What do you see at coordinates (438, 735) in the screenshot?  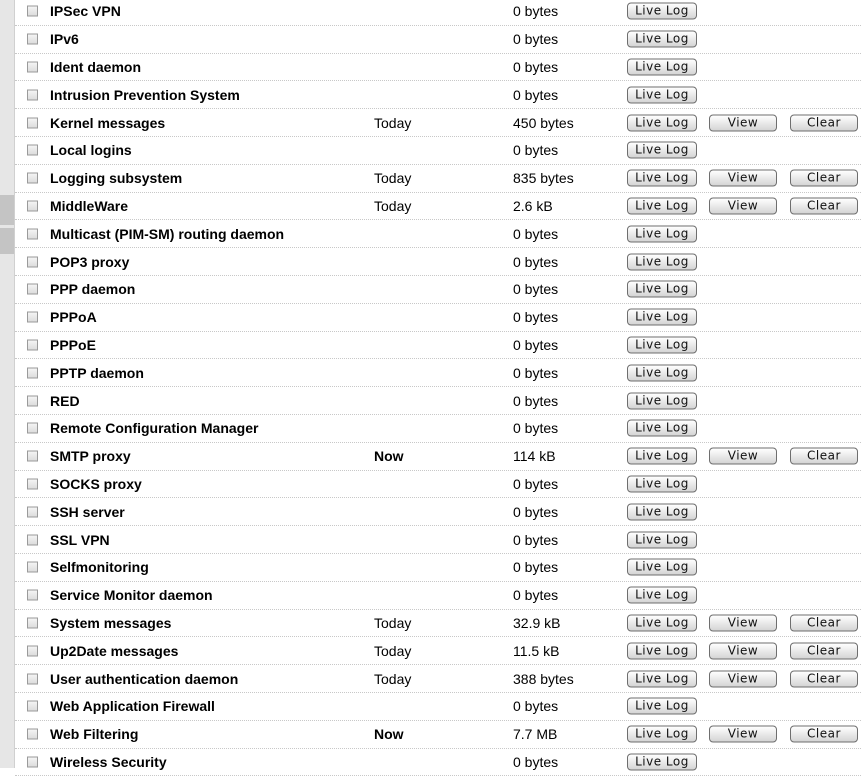 I see `log-row: Web Filtering Now 7.7 MB Live Log View Clear` at bounding box center [438, 735].